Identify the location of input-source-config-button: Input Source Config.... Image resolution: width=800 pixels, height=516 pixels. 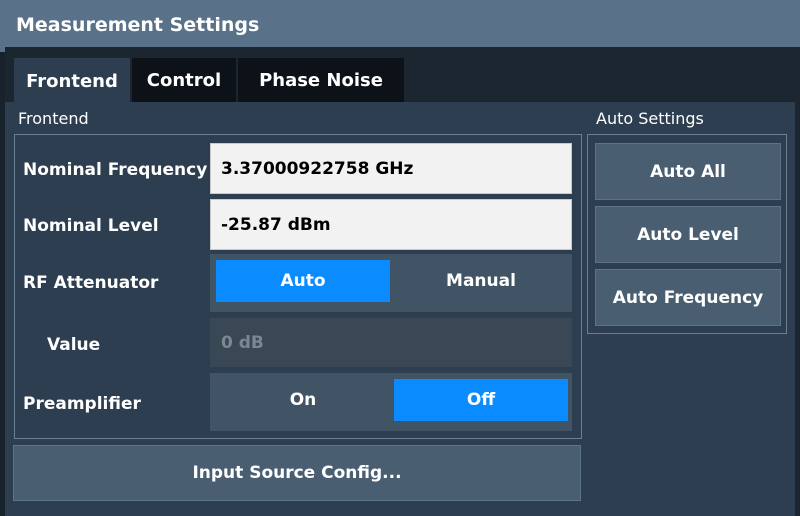
(297, 473).